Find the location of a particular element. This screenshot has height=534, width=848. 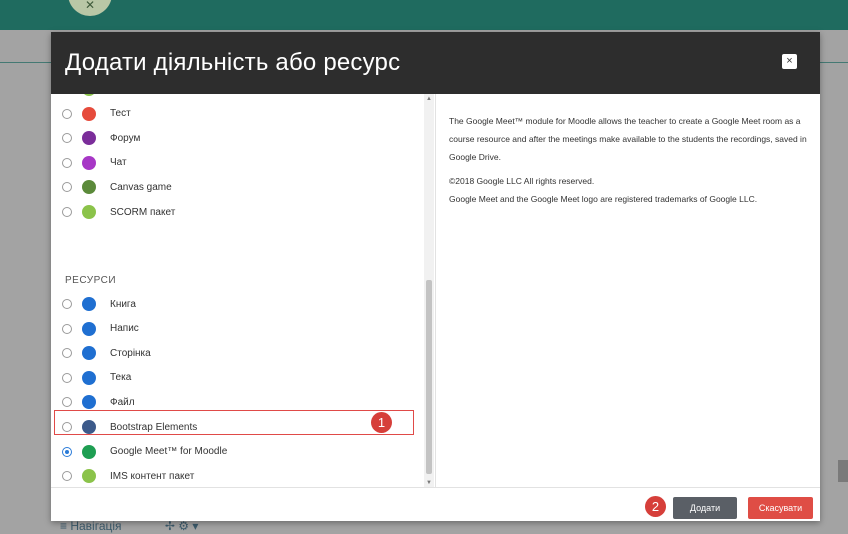

list-item: Тест is located at coordinates (238, 114).